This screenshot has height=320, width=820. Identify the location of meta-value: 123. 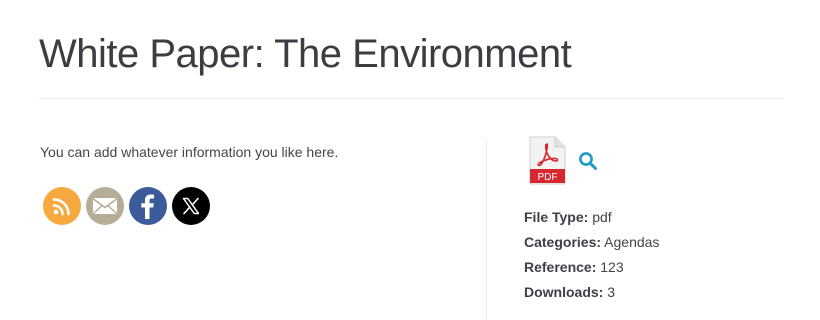
(612, 267).